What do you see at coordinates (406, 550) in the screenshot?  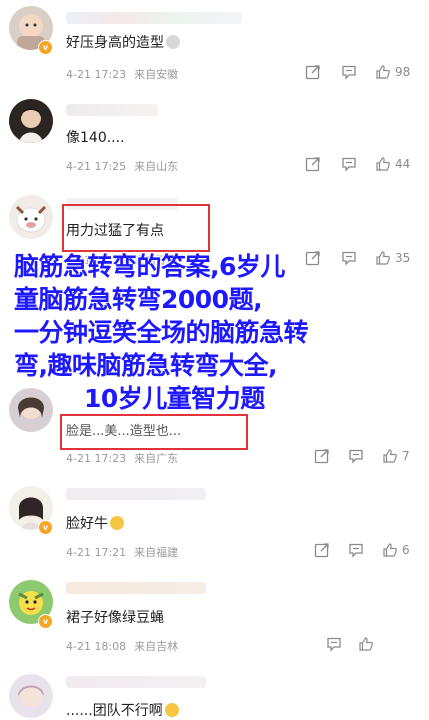 I see `like-count: 6` at bounding box center [406, 550].